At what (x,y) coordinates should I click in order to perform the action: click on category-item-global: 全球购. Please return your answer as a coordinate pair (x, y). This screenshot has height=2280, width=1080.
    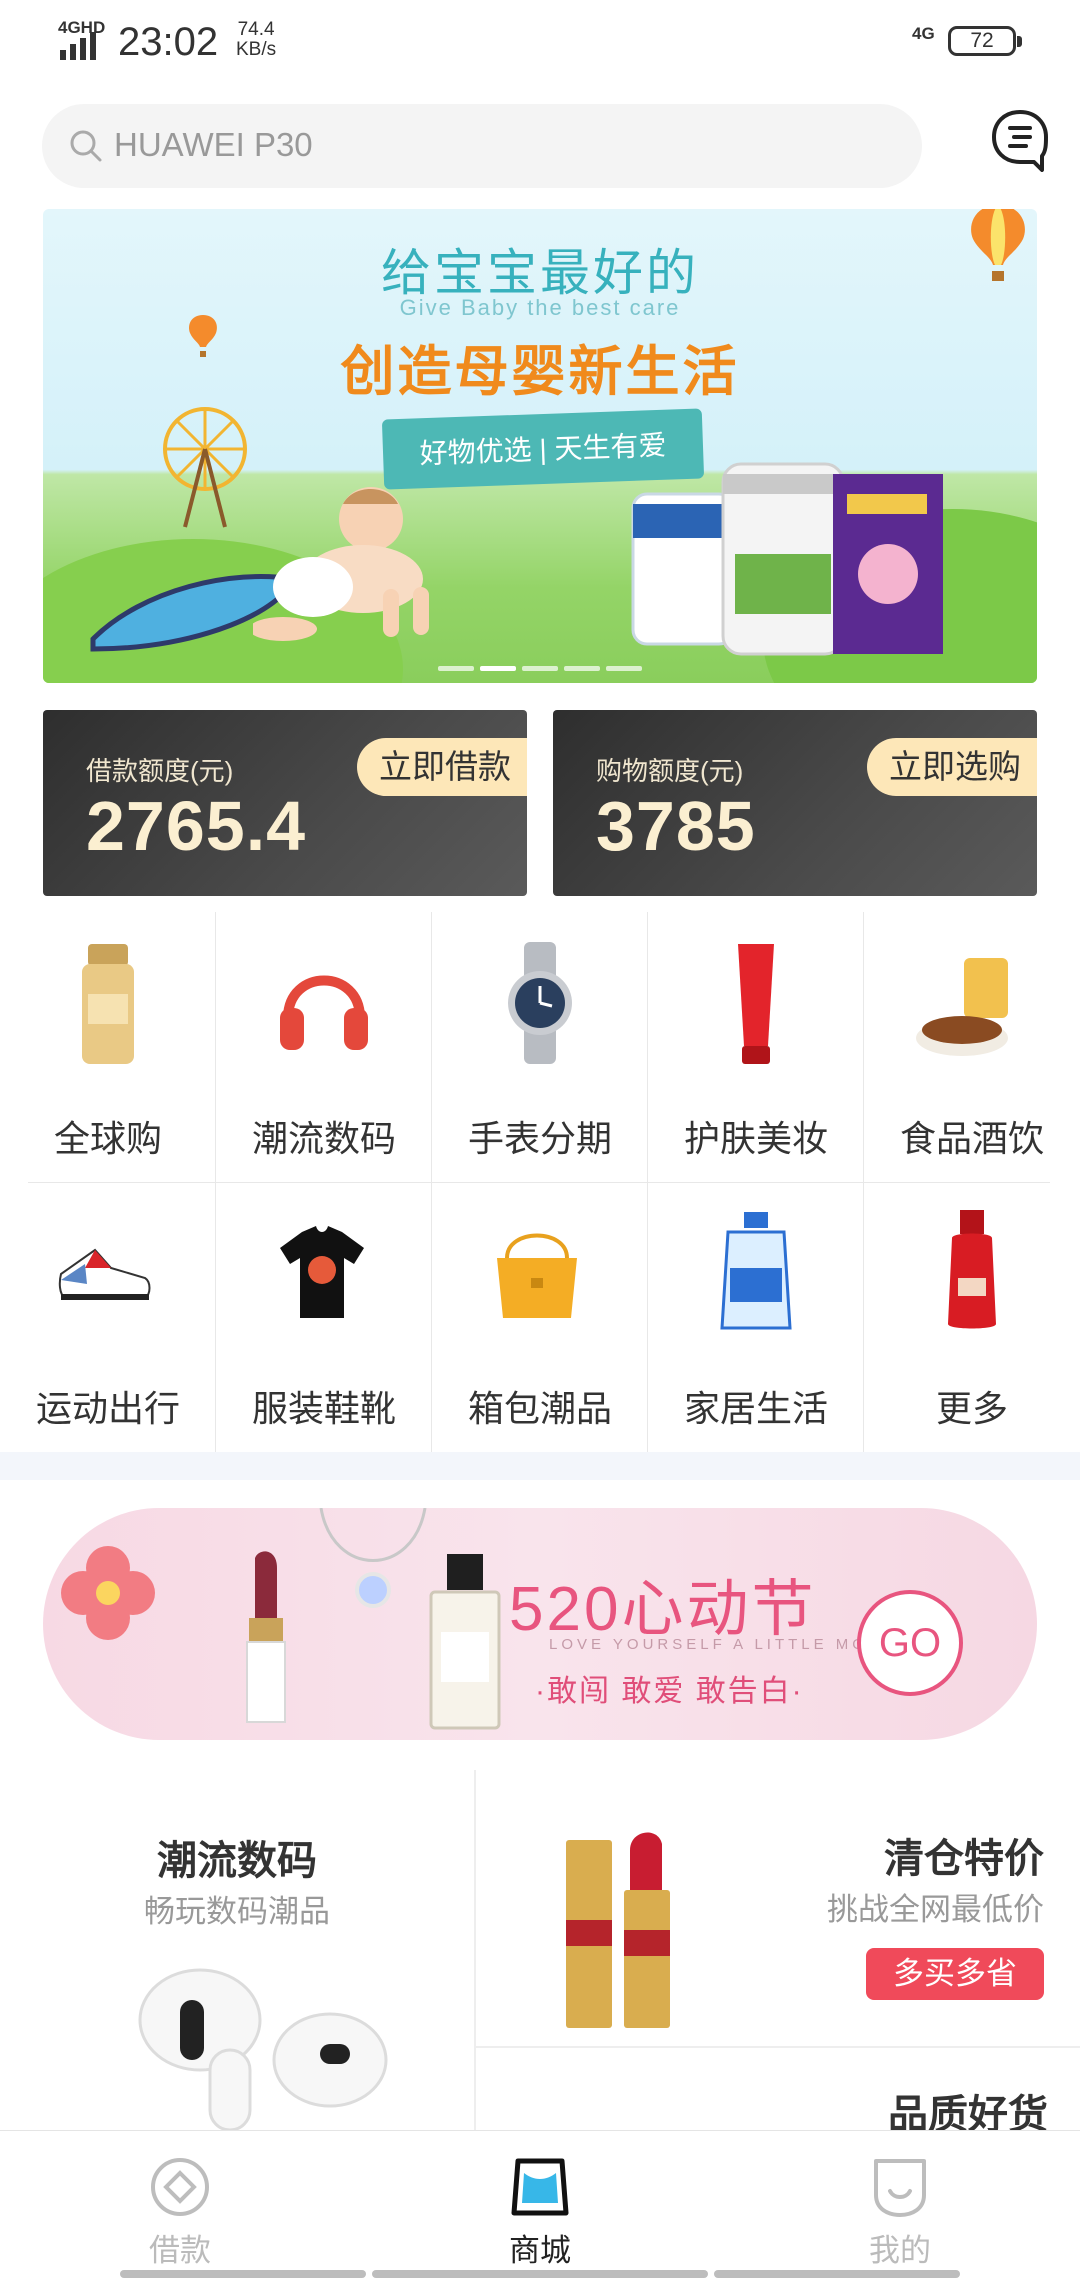
    Looking at the image, I should click on (108, 1047).